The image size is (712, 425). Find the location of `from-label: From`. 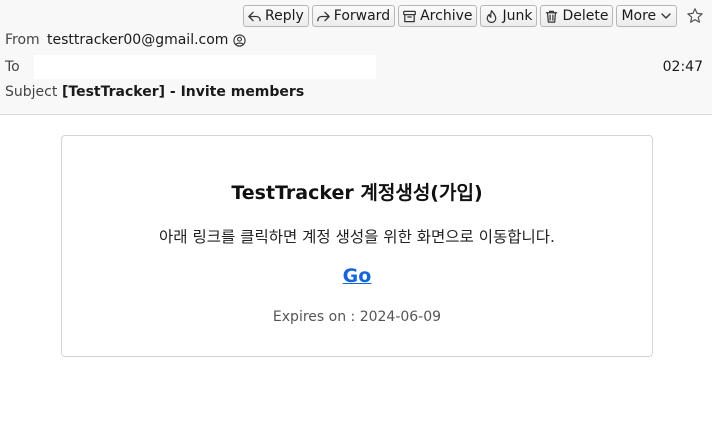

from-label: From is located at coordinates (22, 40).